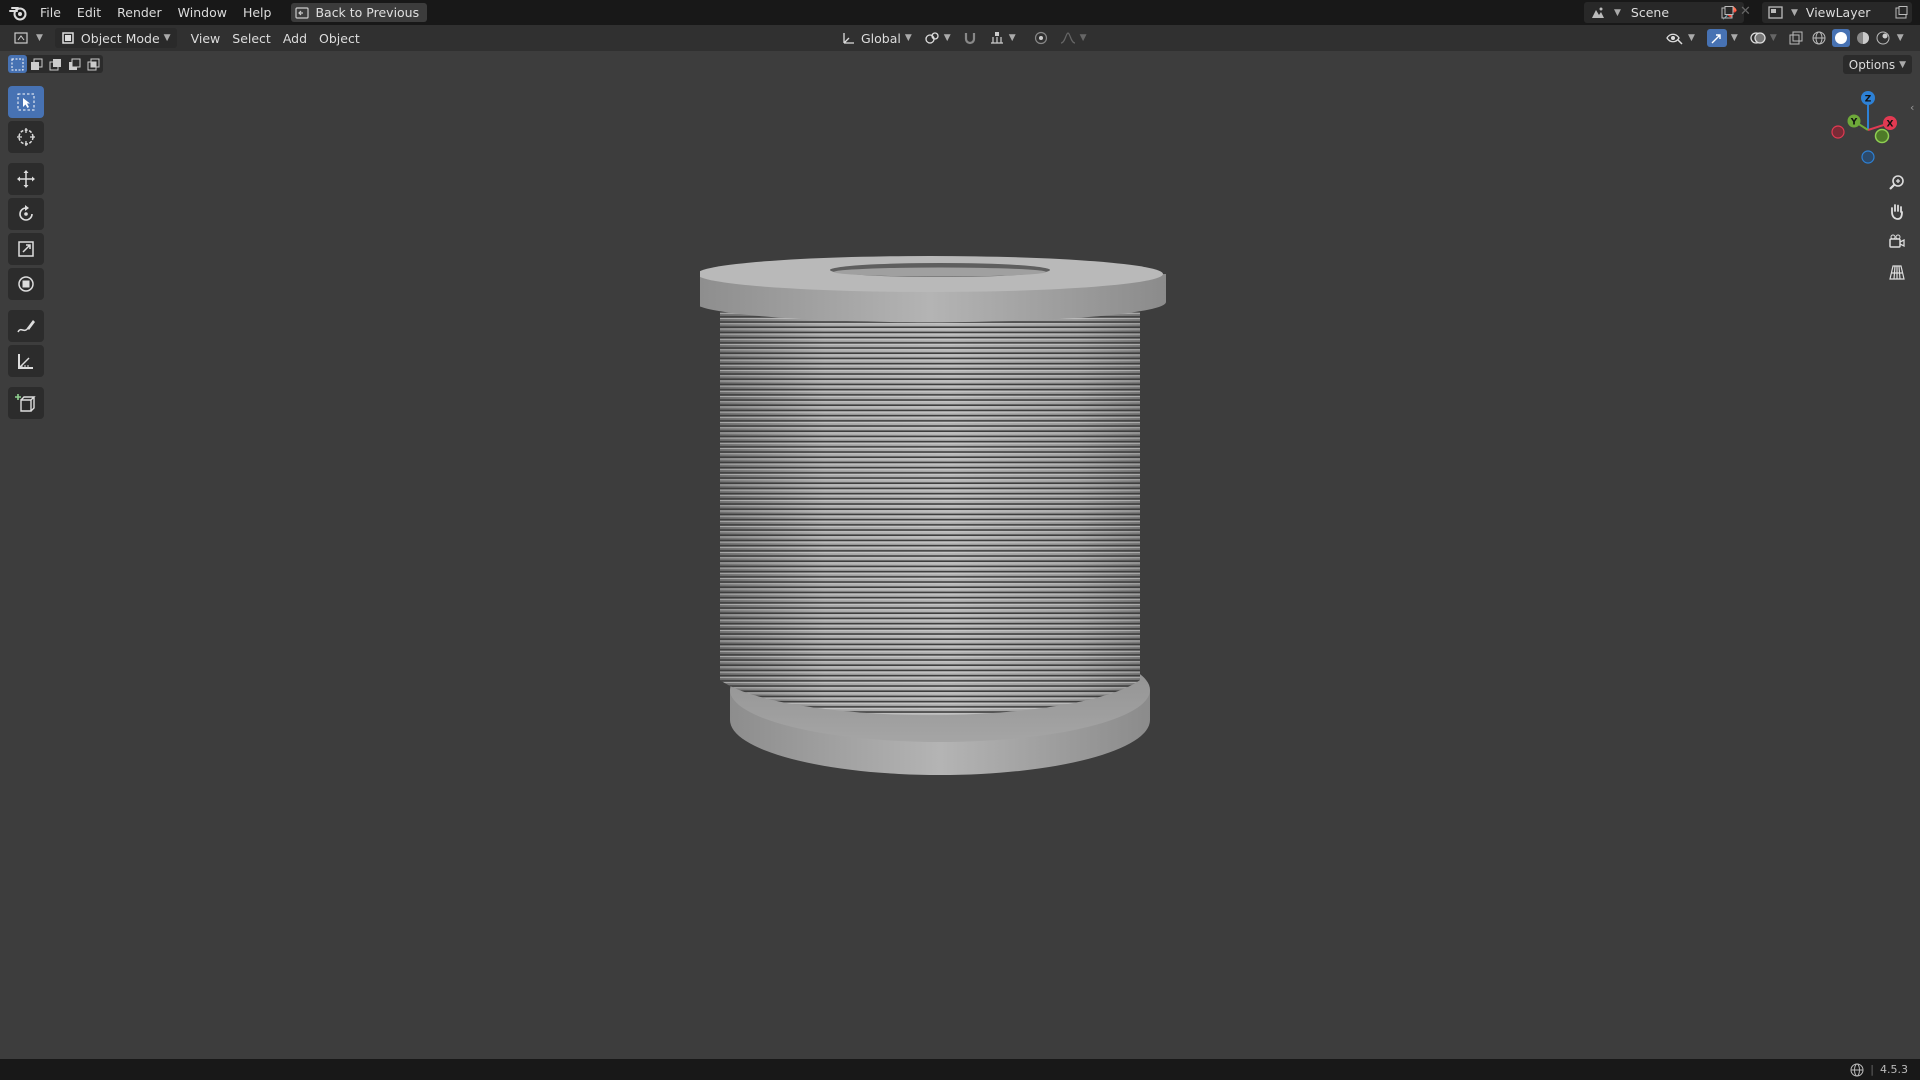 Image resolution: width=1920 pixels, height=1080 pixels. What do you see at coordinates (50, 12) in the screenshot?
I see `menu-file: File` at bounding box center [50, 12].